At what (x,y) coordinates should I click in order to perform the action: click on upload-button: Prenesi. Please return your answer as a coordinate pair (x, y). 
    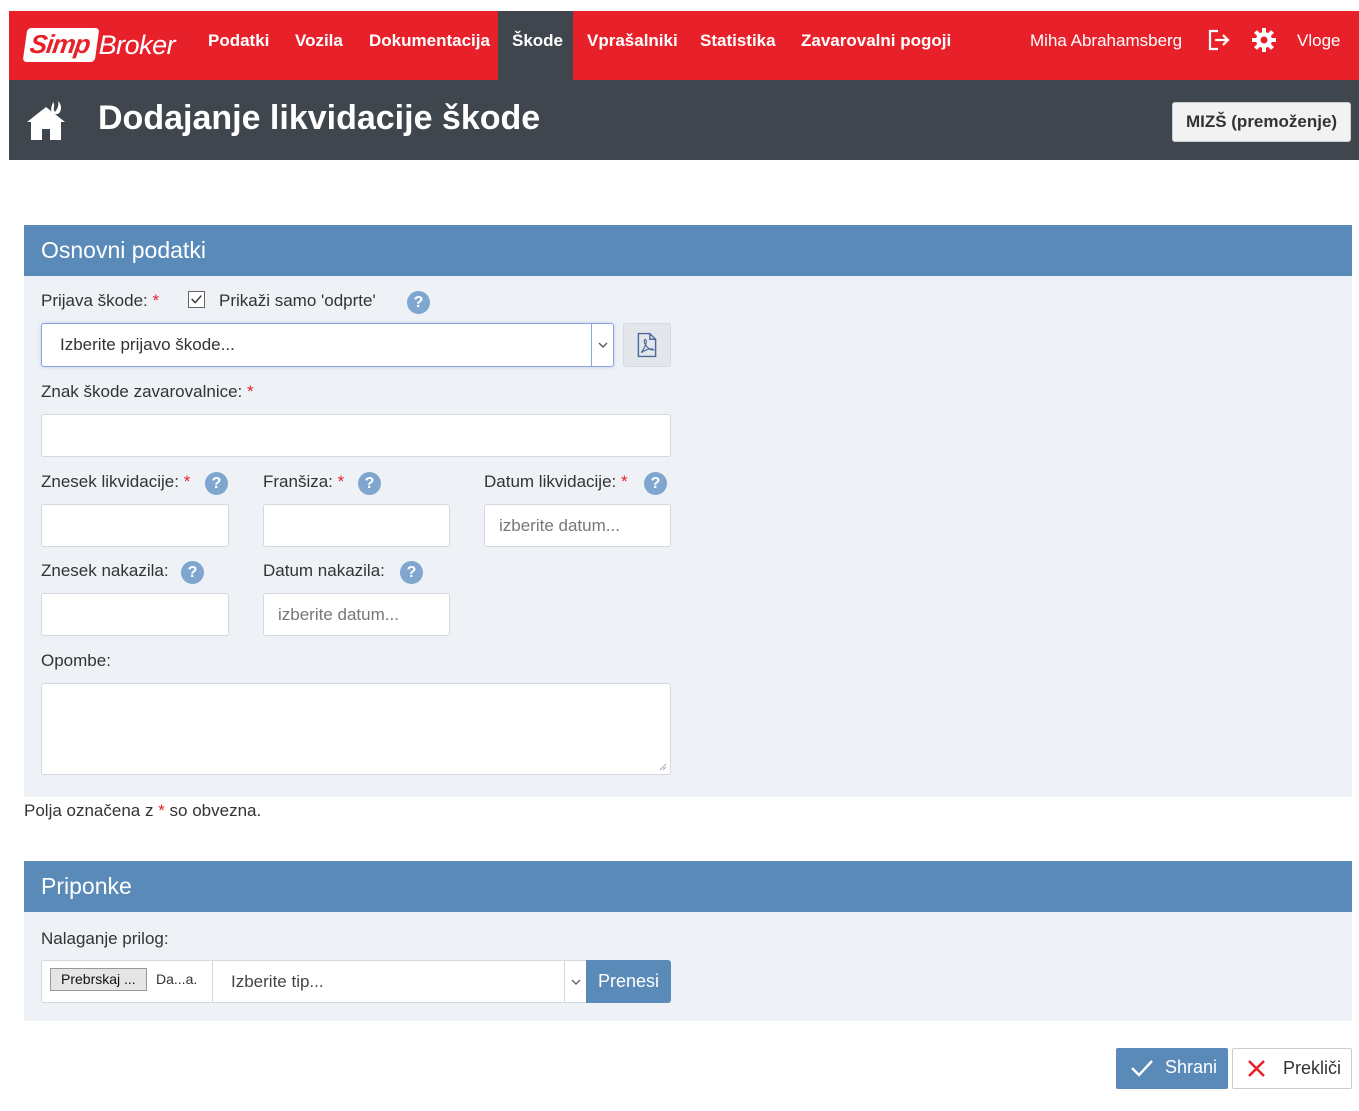
    Looking at the image, I should click on (628, 981).